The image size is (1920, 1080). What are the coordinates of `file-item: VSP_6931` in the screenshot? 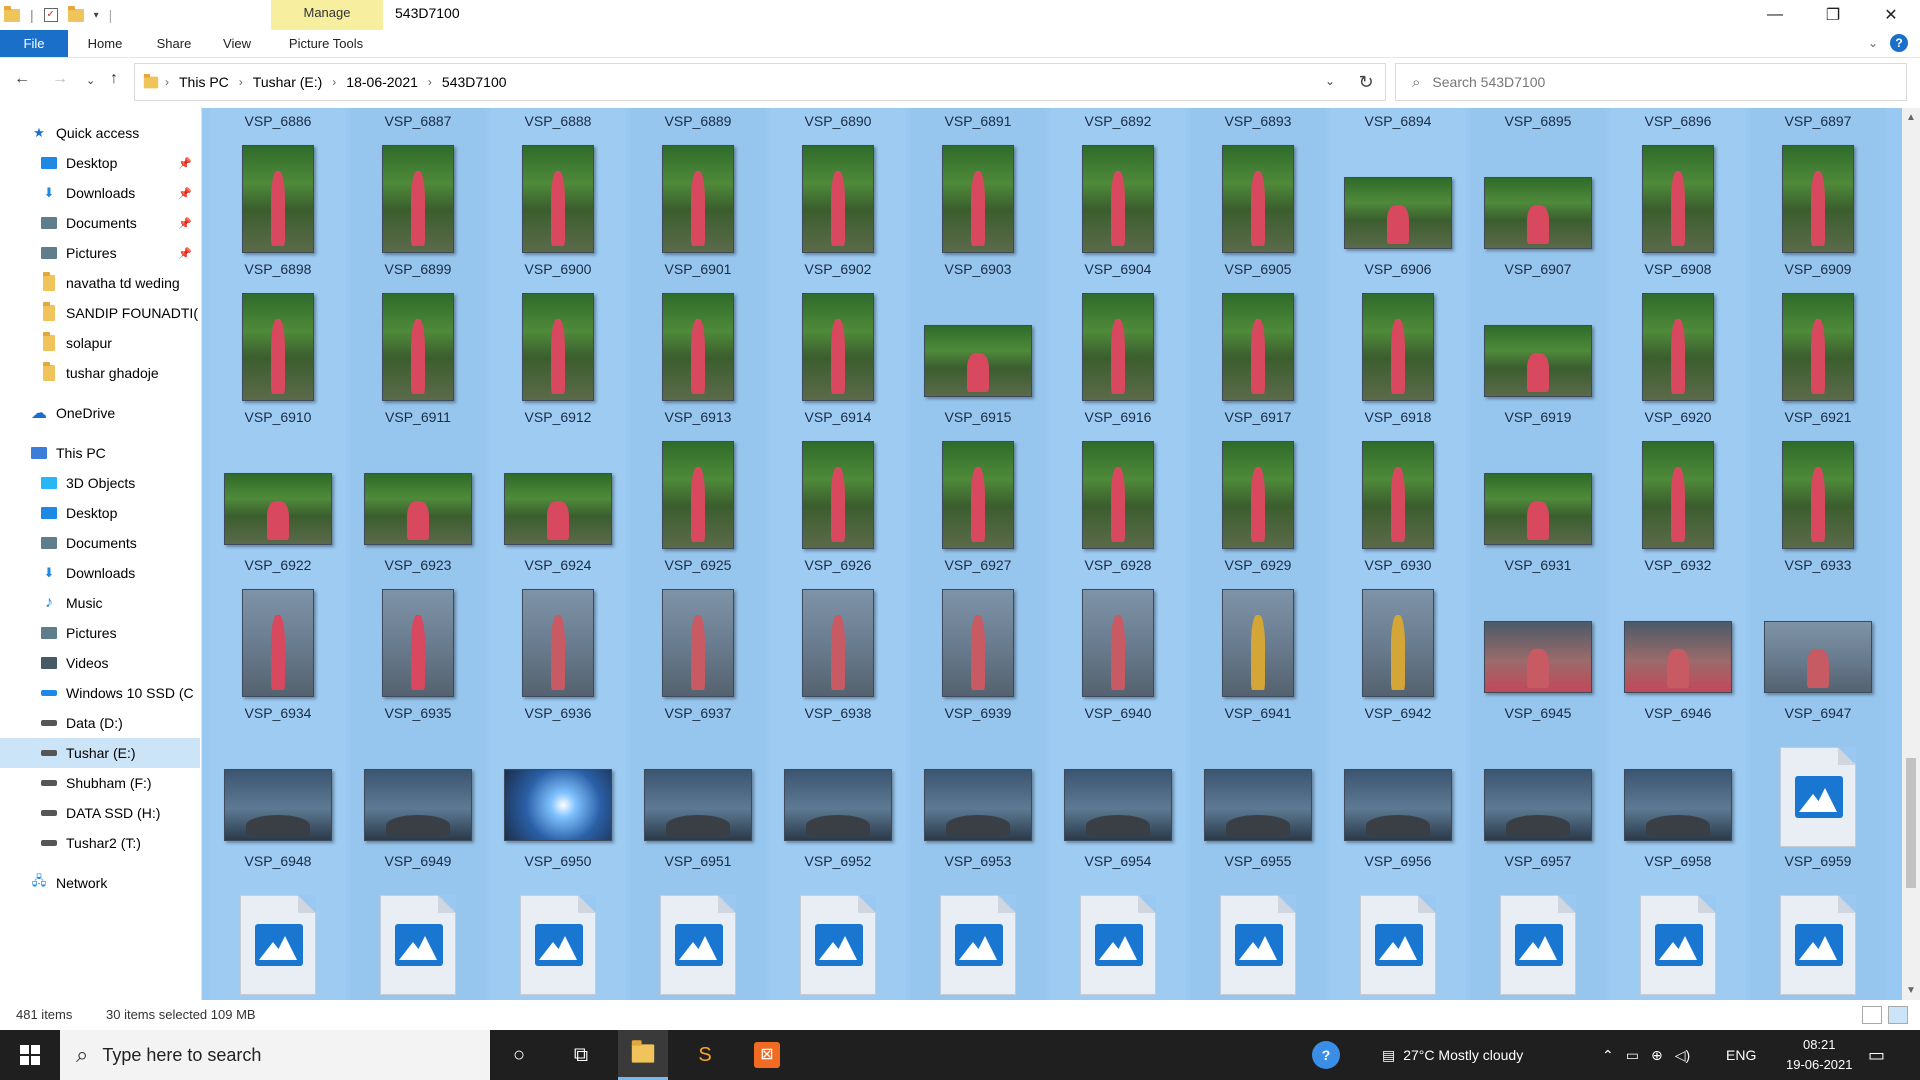 It's located at (1538, 507).